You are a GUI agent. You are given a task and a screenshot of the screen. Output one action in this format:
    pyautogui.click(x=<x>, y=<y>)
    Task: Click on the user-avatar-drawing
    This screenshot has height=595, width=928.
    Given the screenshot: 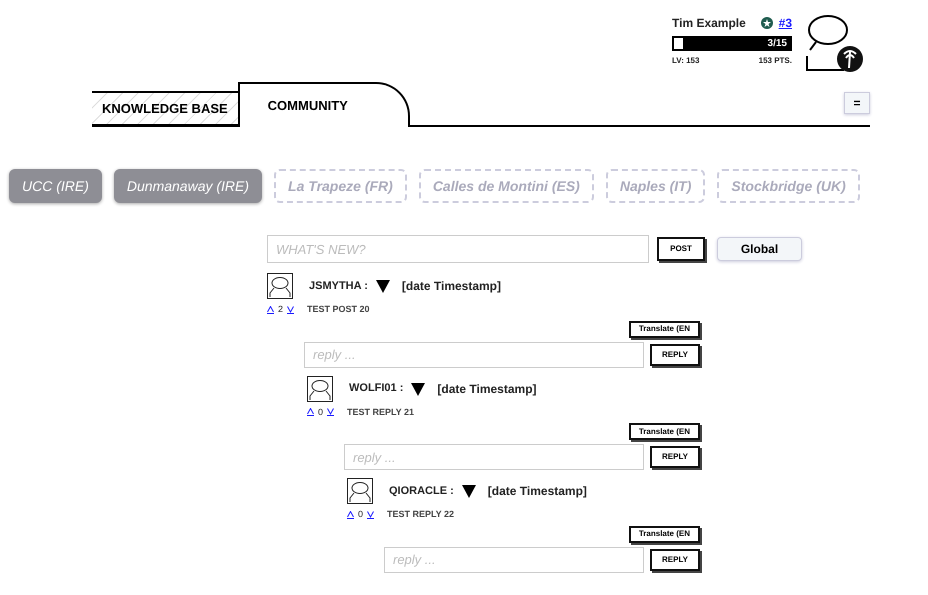 What is the action you would take?
    pyautogui.click(x=836, y=43)
    